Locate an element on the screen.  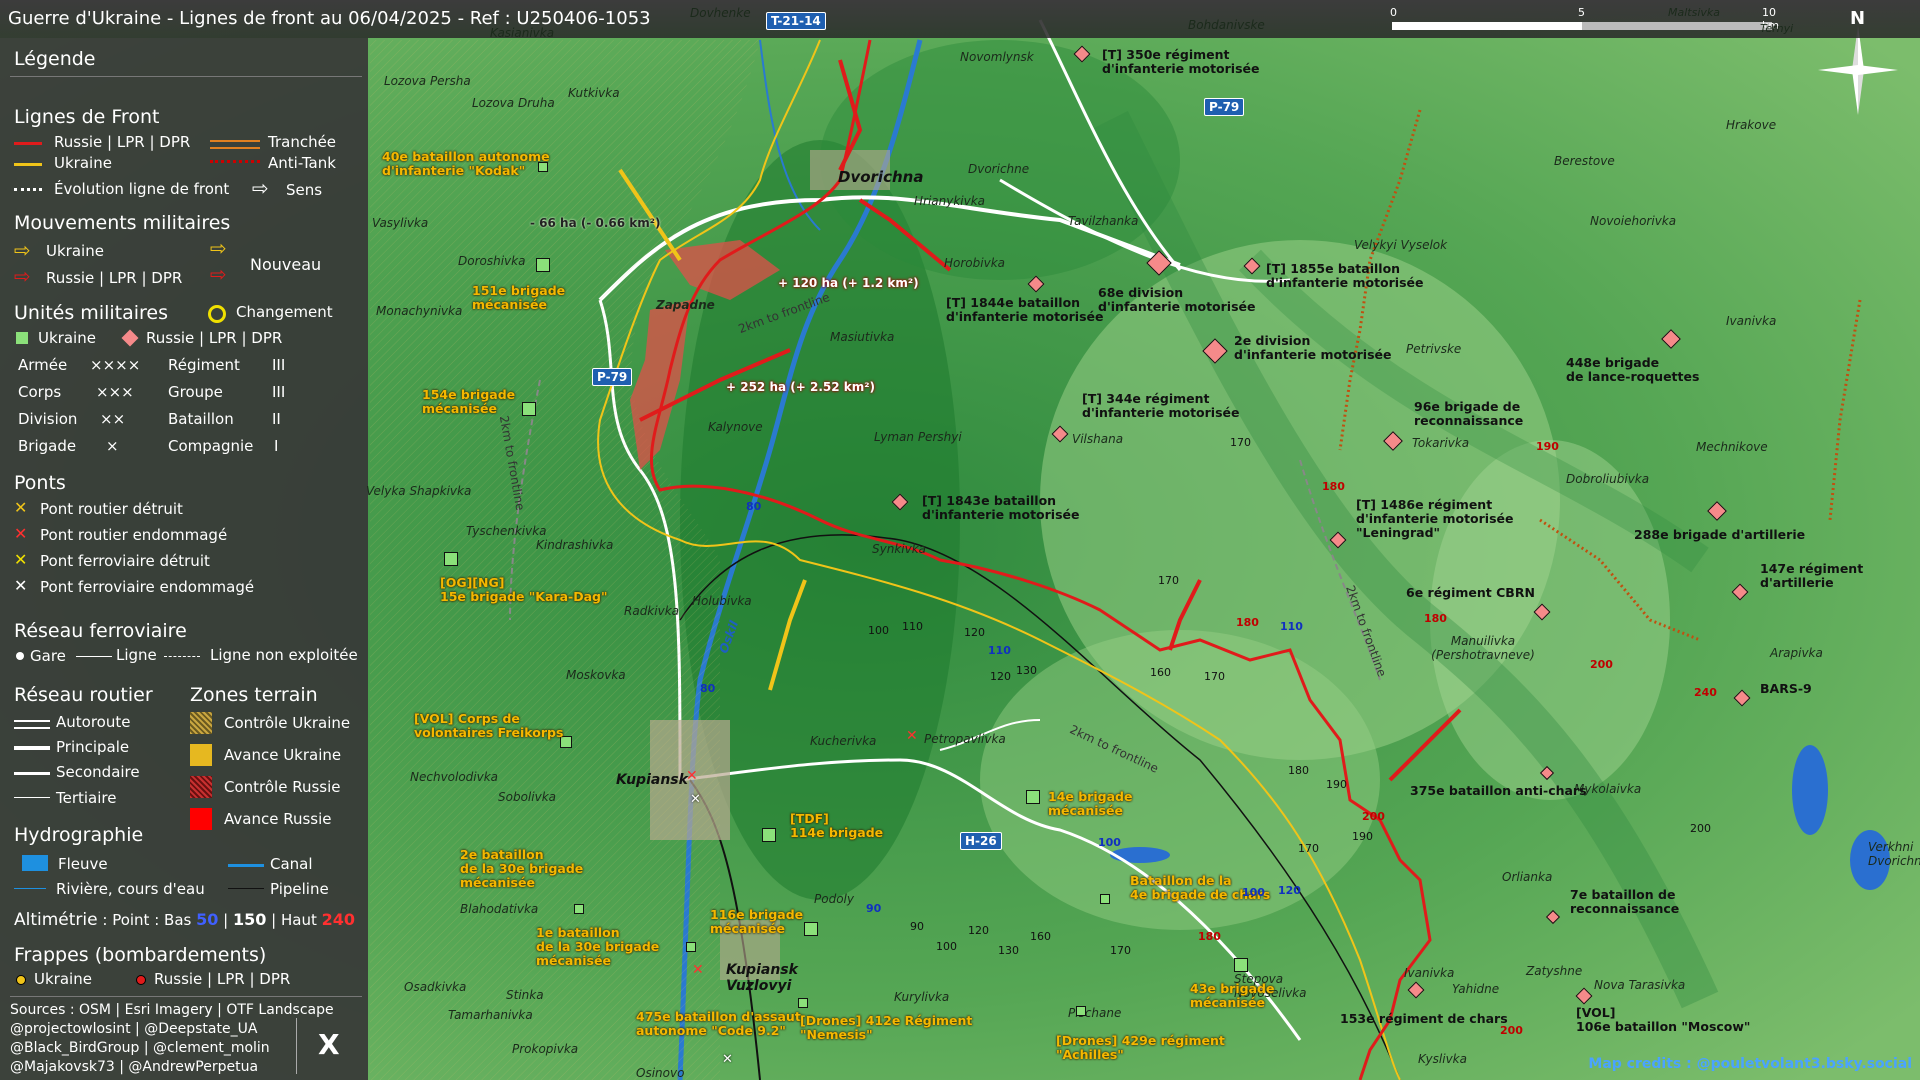
altimetry-label: Altimétrie is located at coordinates (56, 920).